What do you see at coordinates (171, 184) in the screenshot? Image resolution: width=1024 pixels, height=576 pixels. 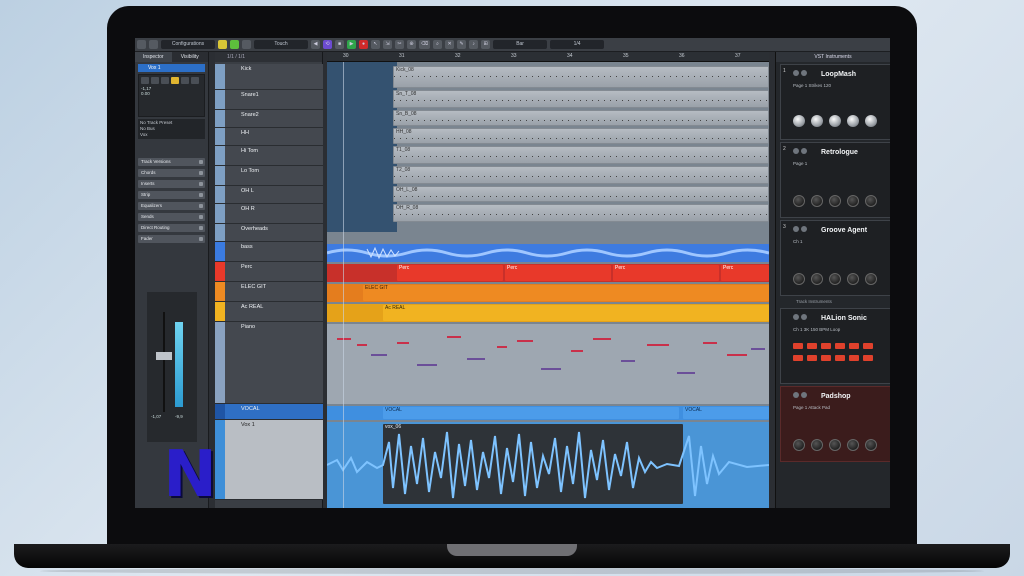 I see `section-inserts: Inserts` at bounding box center [171, 184].